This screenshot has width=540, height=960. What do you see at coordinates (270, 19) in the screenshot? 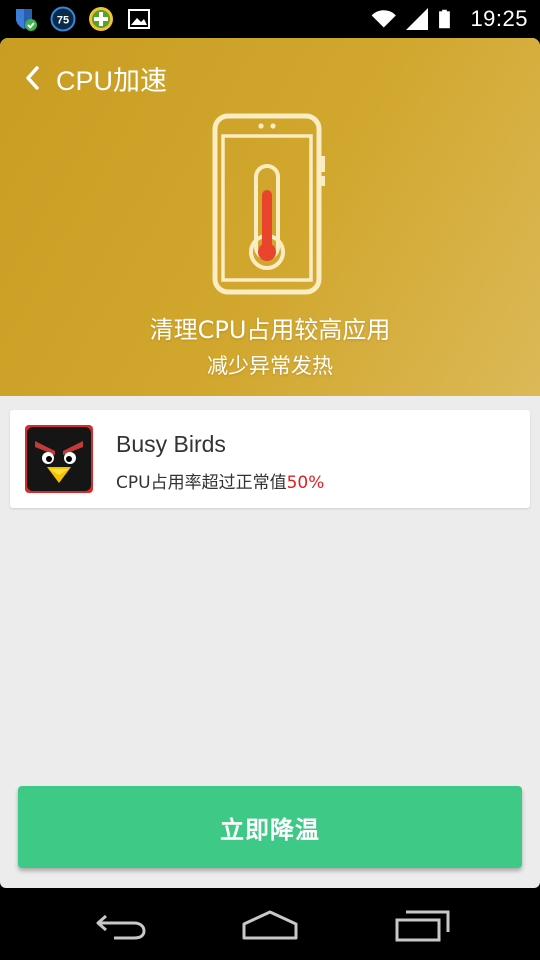
I see `status-bar: 75 19:25` at bounding box center [270, 19].